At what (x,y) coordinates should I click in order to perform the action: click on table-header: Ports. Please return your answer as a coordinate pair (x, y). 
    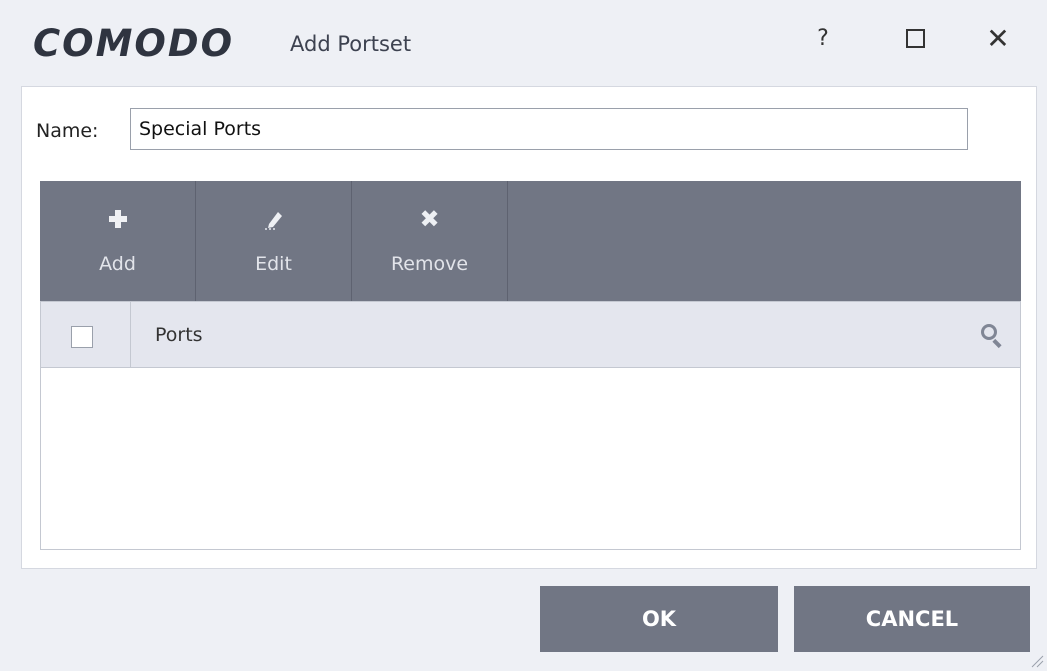
    Looking at the image, I should click on (530, 335).